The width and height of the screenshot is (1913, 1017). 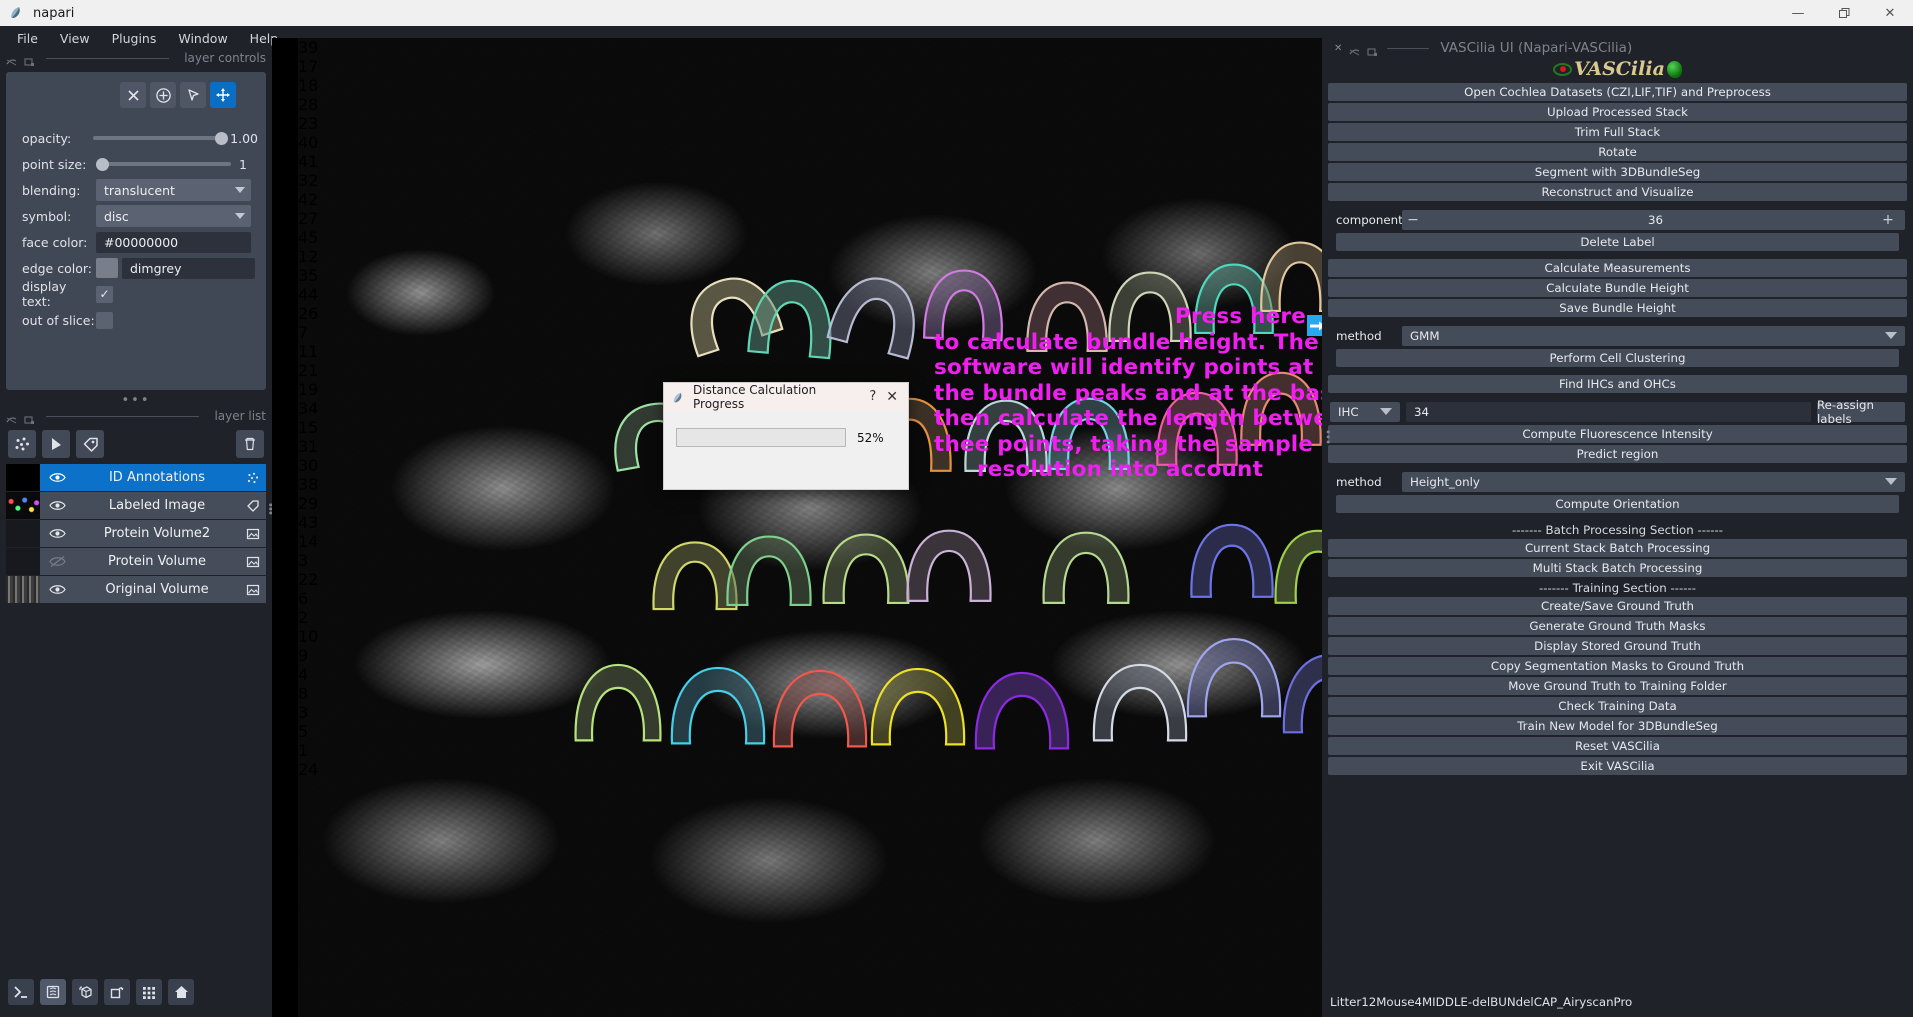 I want to click on menu-view: View, so click(x=75, y=38).